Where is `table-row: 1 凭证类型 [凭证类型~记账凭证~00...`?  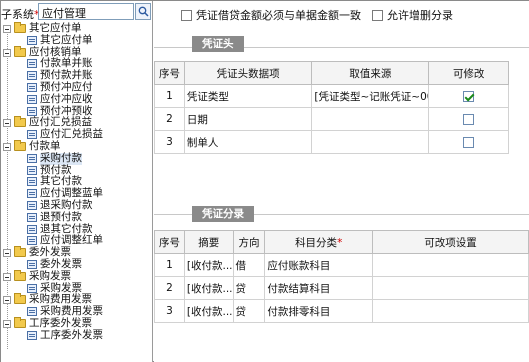
table-row: 1 凭证类型 [凭证类型~记账凭证~00... is located at coordinates (331, 96).